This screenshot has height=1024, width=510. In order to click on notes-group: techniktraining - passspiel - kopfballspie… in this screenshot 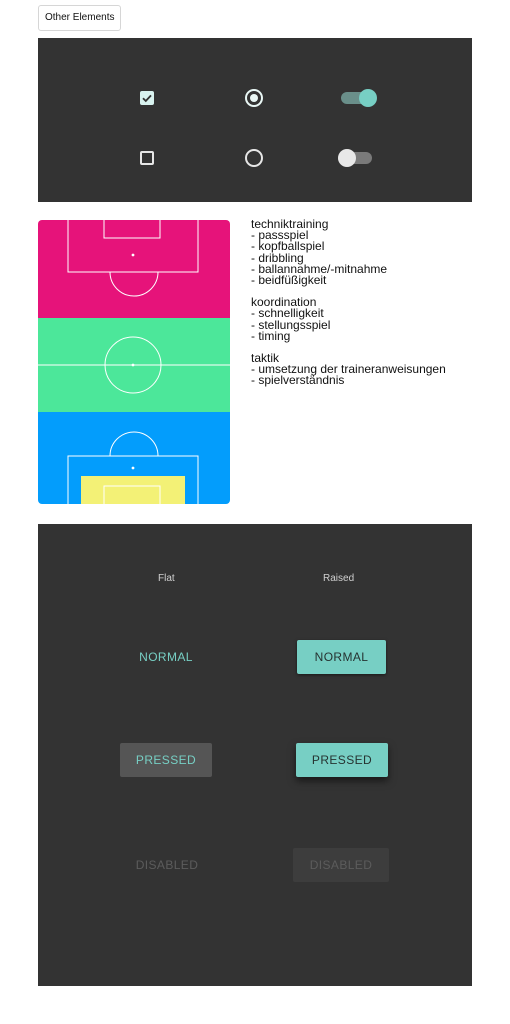, I will do `click(348, 253)`.